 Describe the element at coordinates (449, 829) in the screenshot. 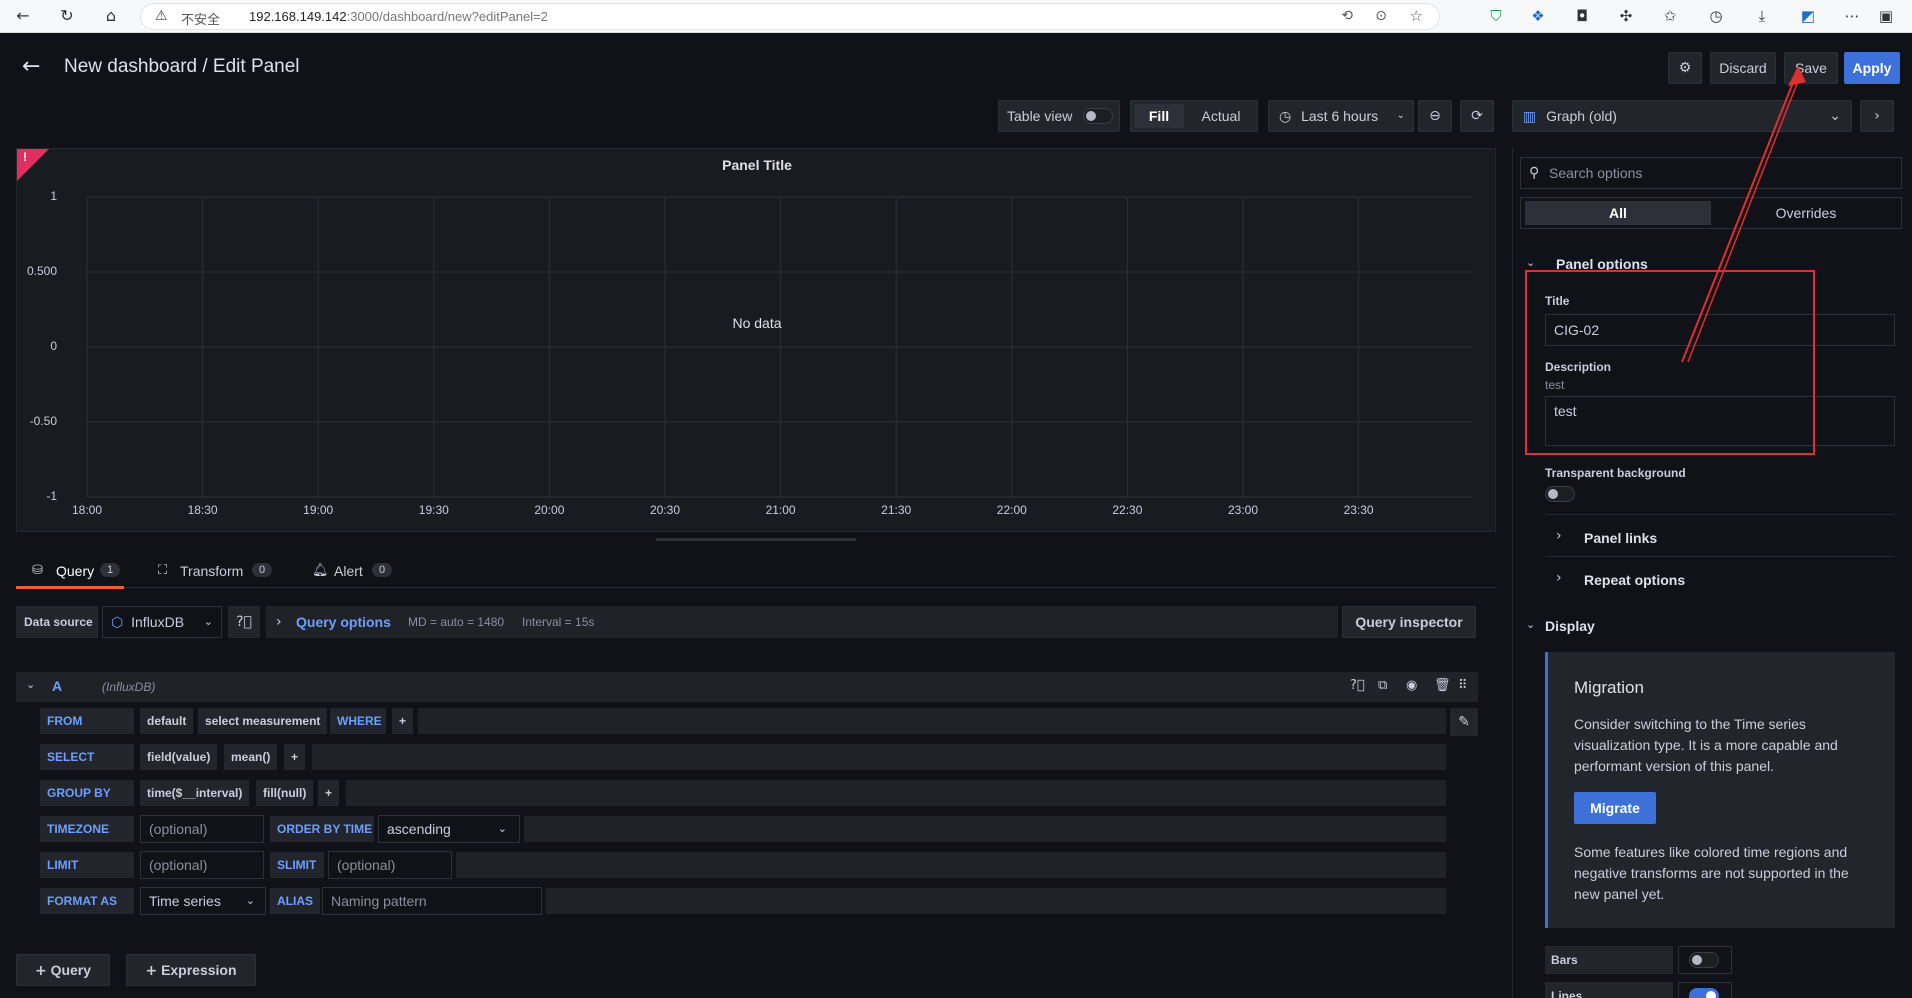

I see `orderby-select: ascending ⌄` at that location.